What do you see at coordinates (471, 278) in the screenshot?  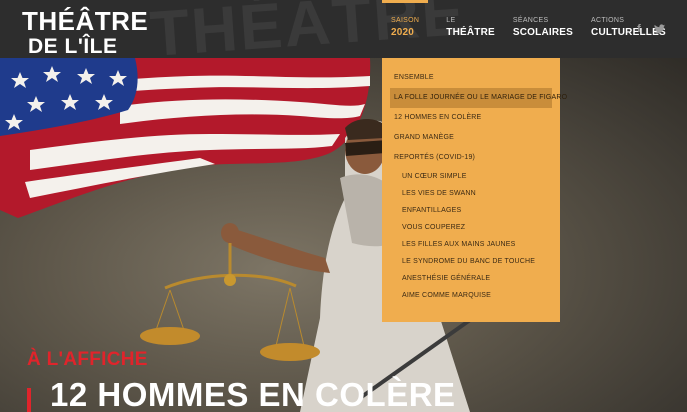 I see `dropdown-subitem: ANESTHÉSIE GÉNÉRALE` at bounding box center [471, 278].